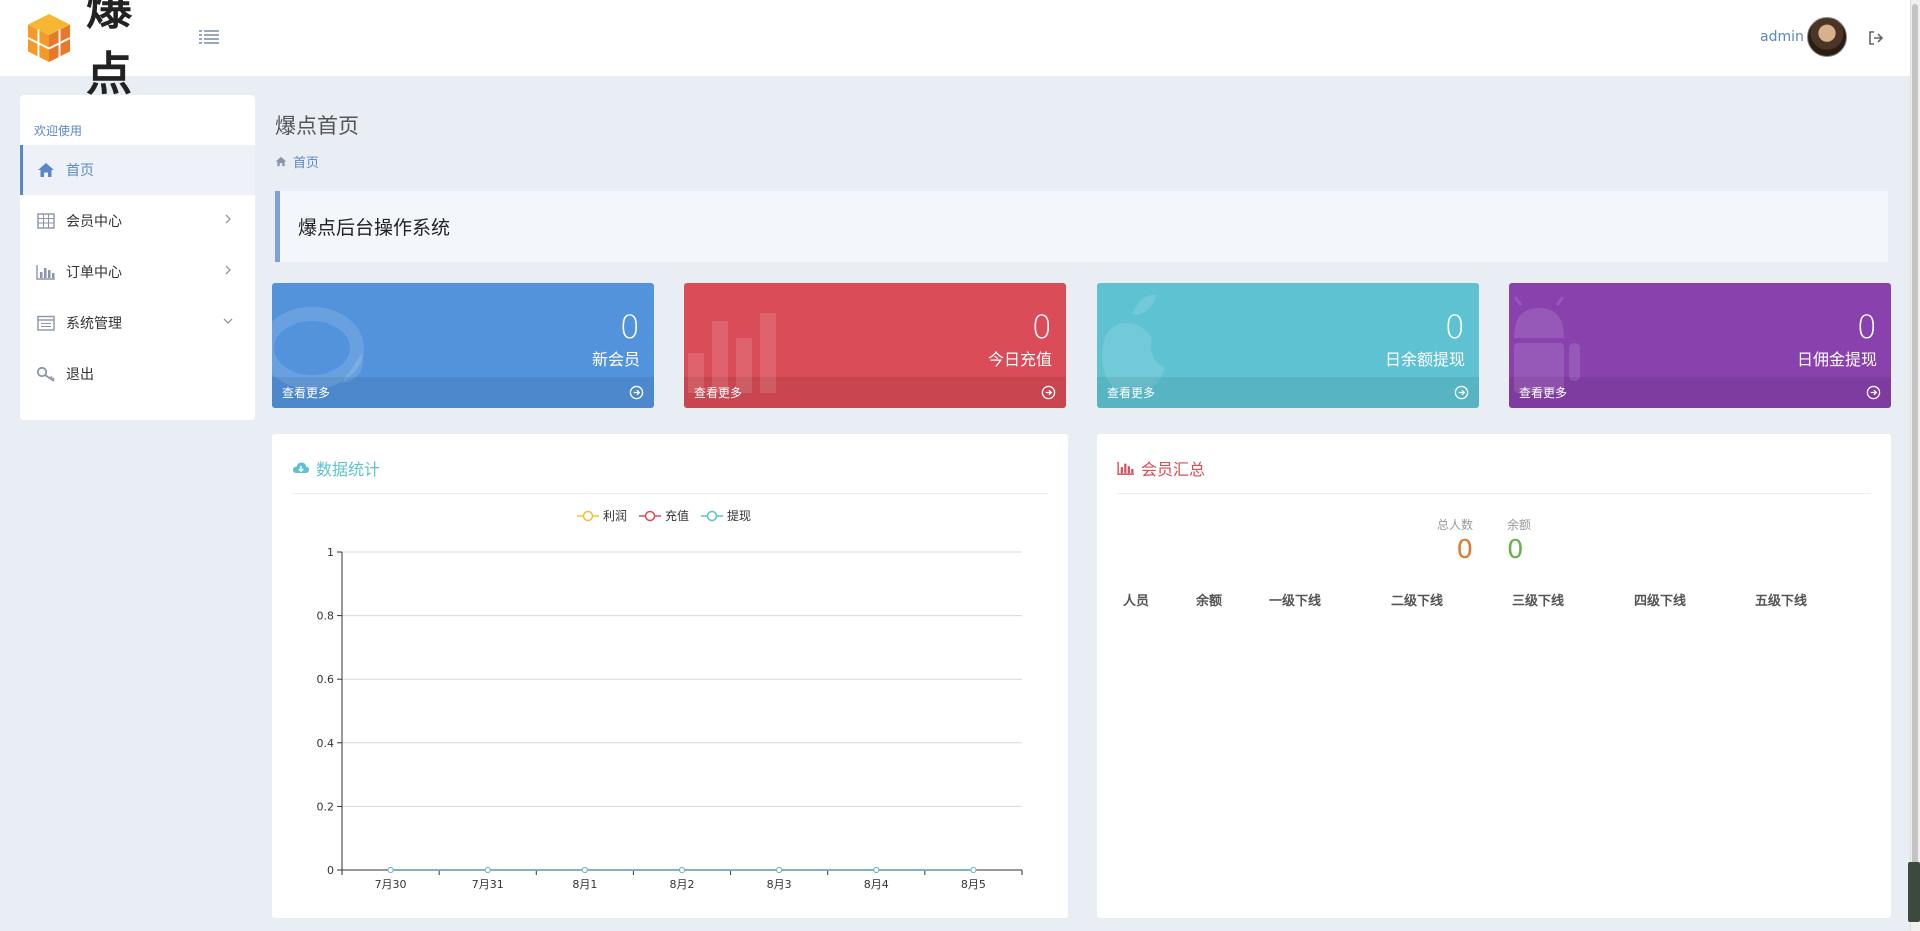 The width and height of the screenshot is (1920, 931). Describe the element at coordinates (326, 806) in the screenshot. I see `y-tick-label: 0.2` at that location.